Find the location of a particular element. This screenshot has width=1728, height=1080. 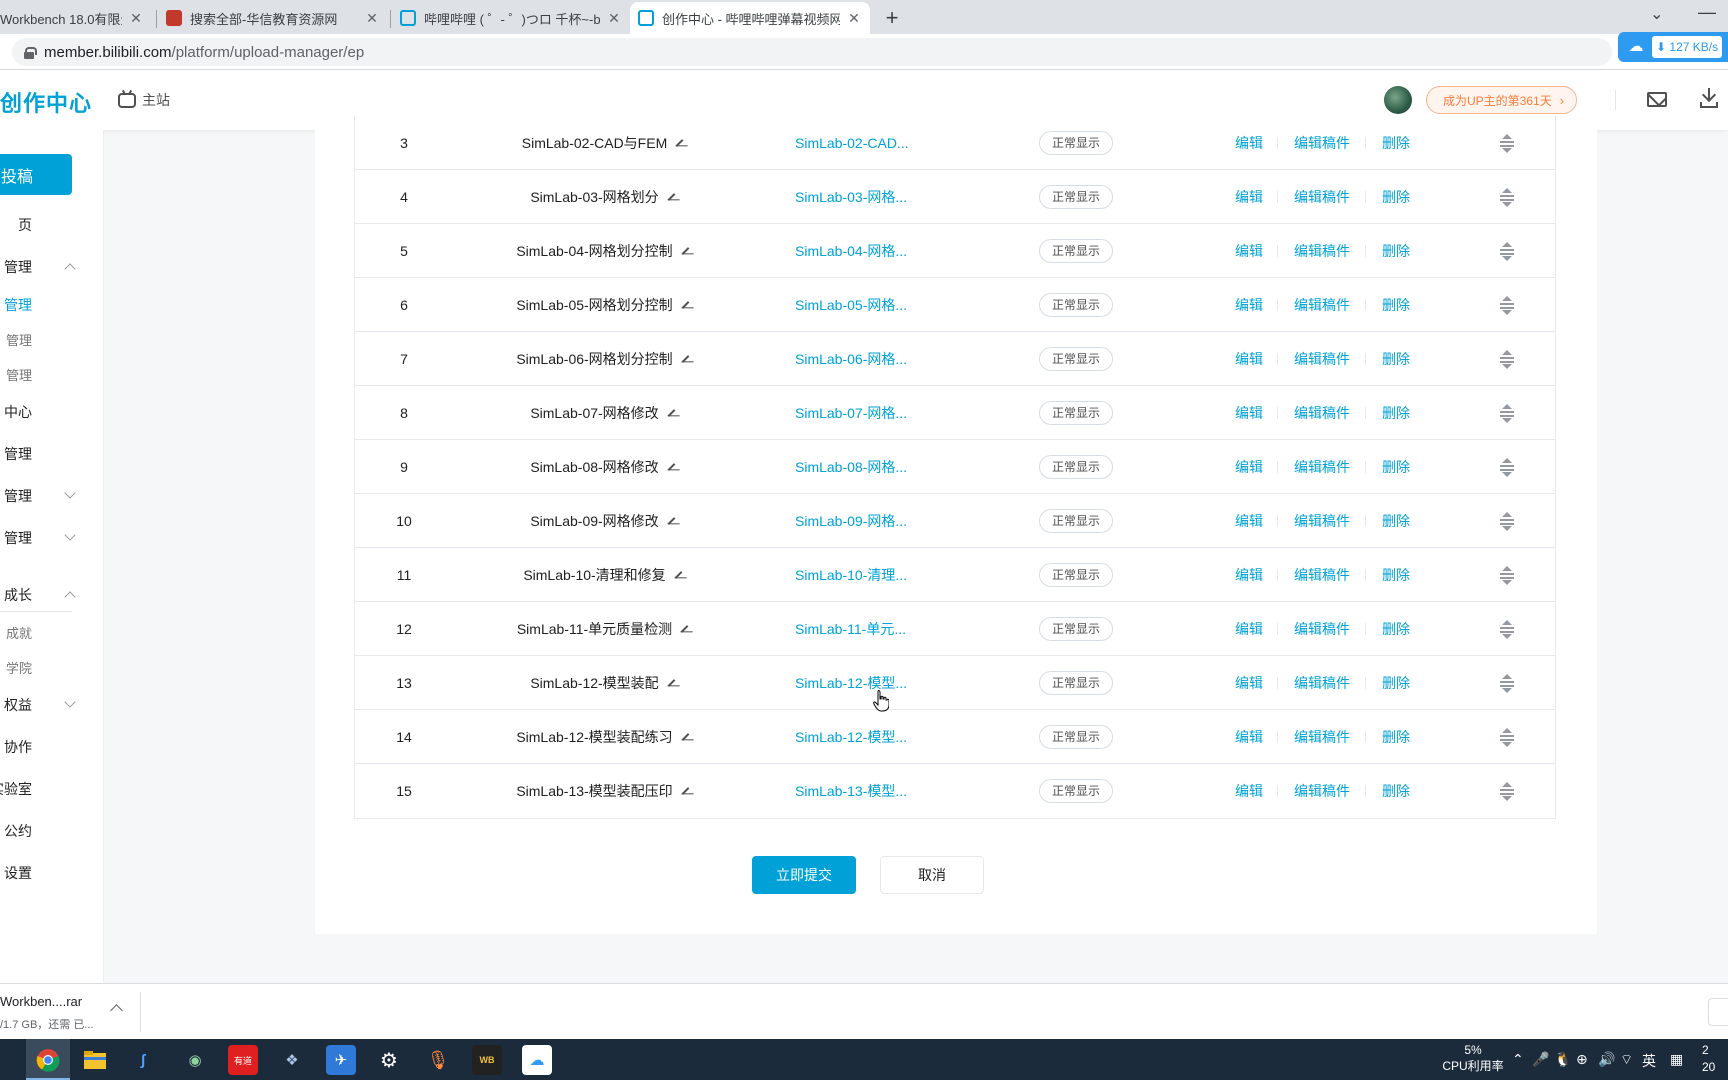

app-icon: ❖ is located at coordinates (292, 1060).